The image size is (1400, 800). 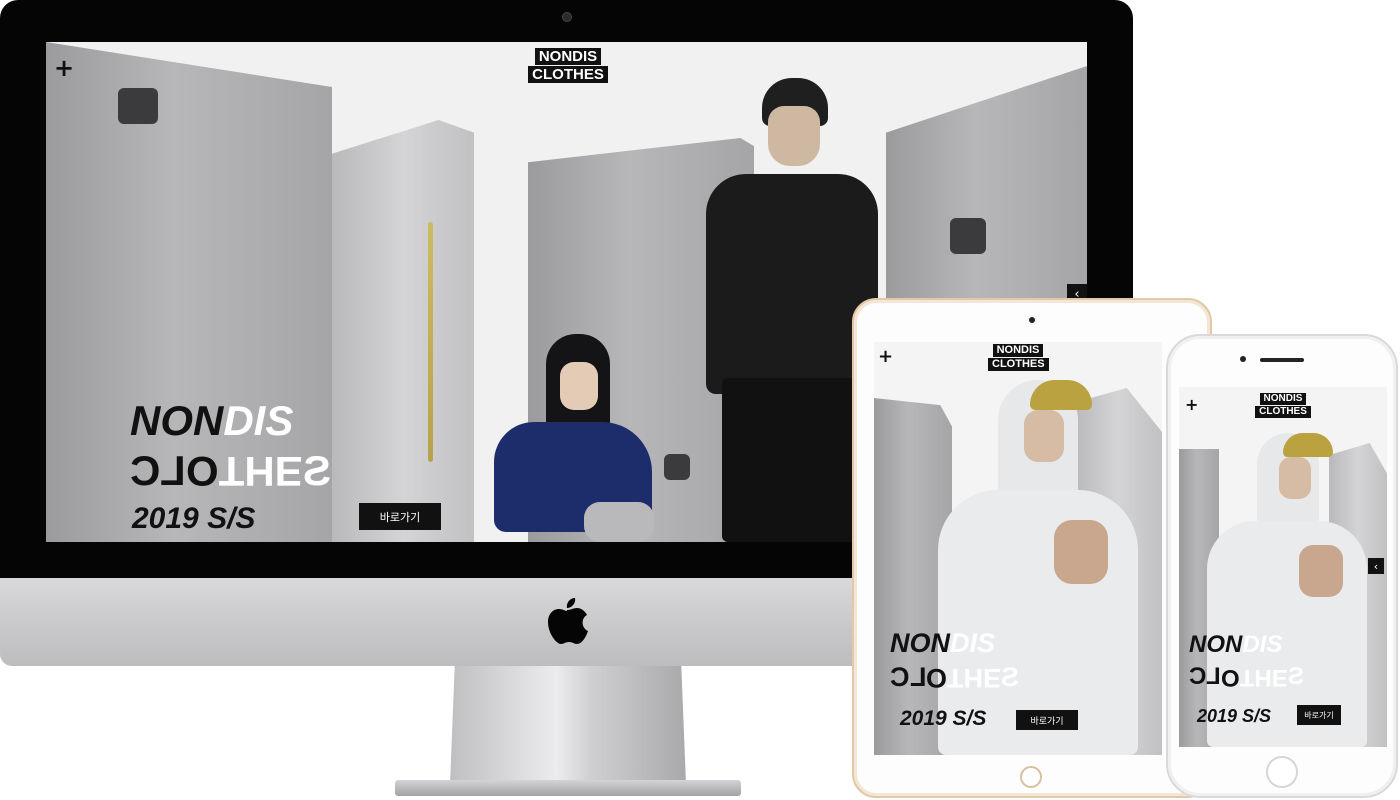 I want to click on iphone-camera, so click(x=1243, y=359).